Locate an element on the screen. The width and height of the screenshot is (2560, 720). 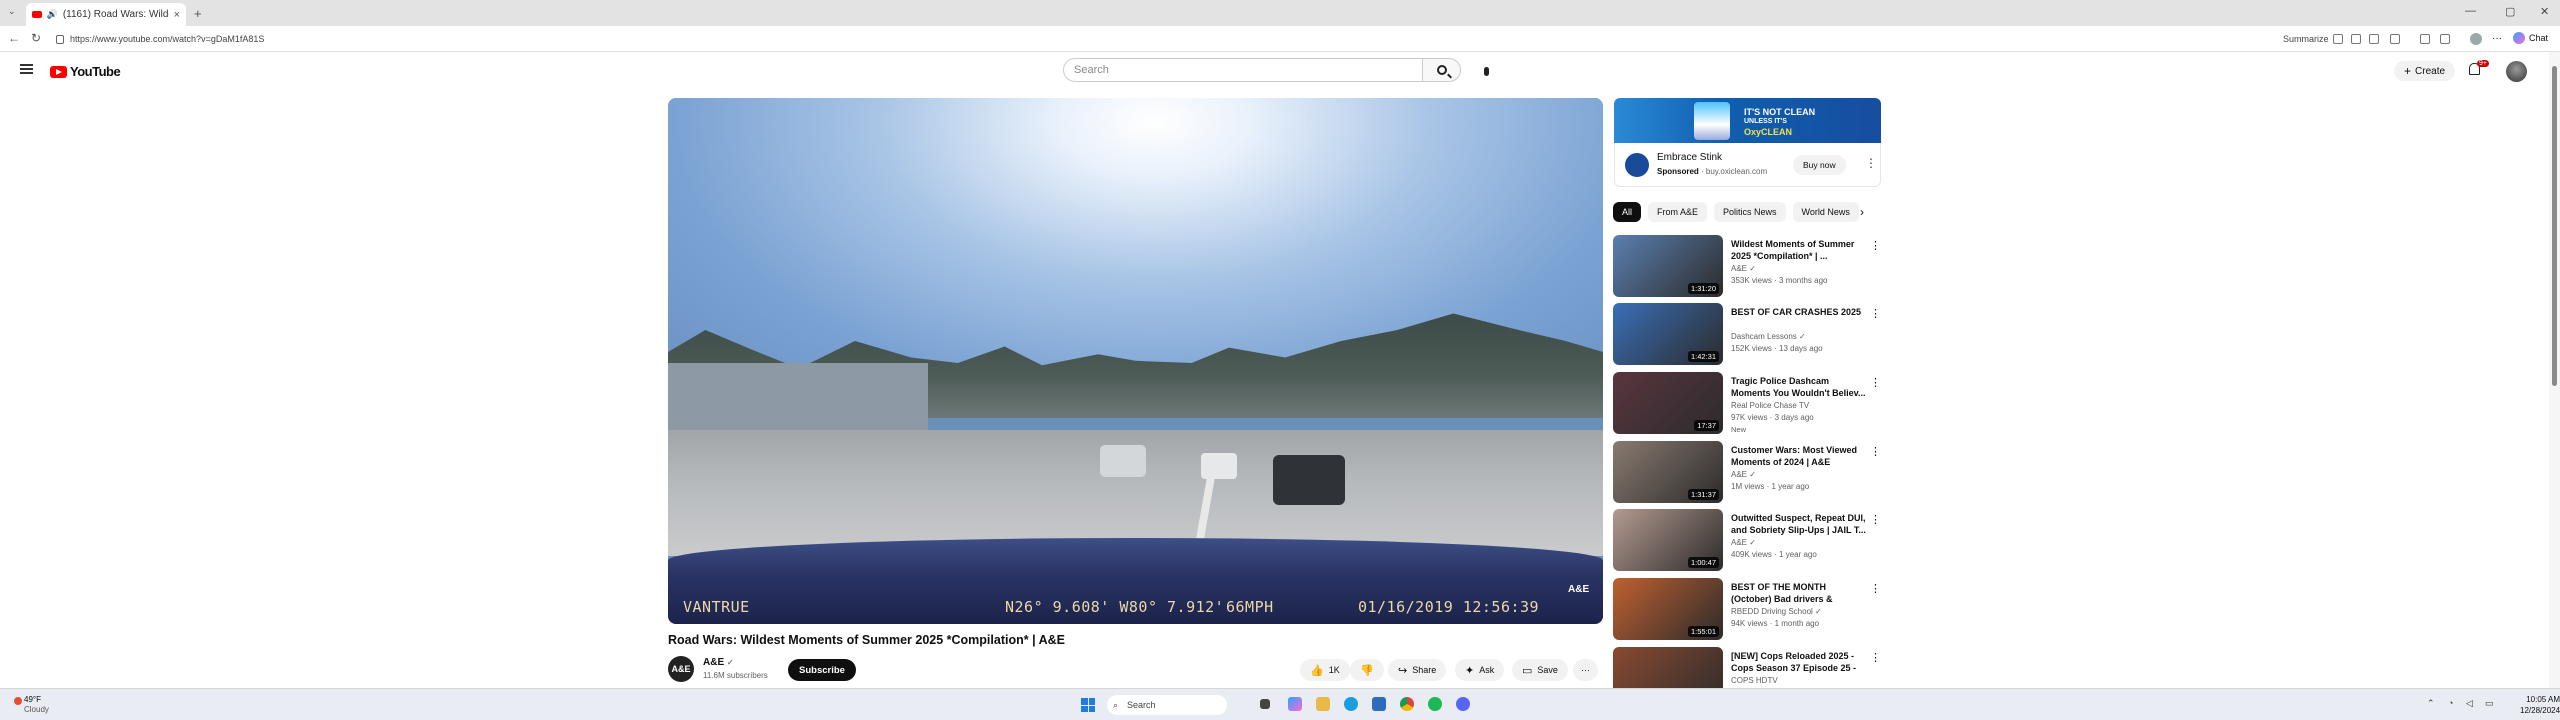
buy-now-button: Buy now is located at coordinates (1819, 165).